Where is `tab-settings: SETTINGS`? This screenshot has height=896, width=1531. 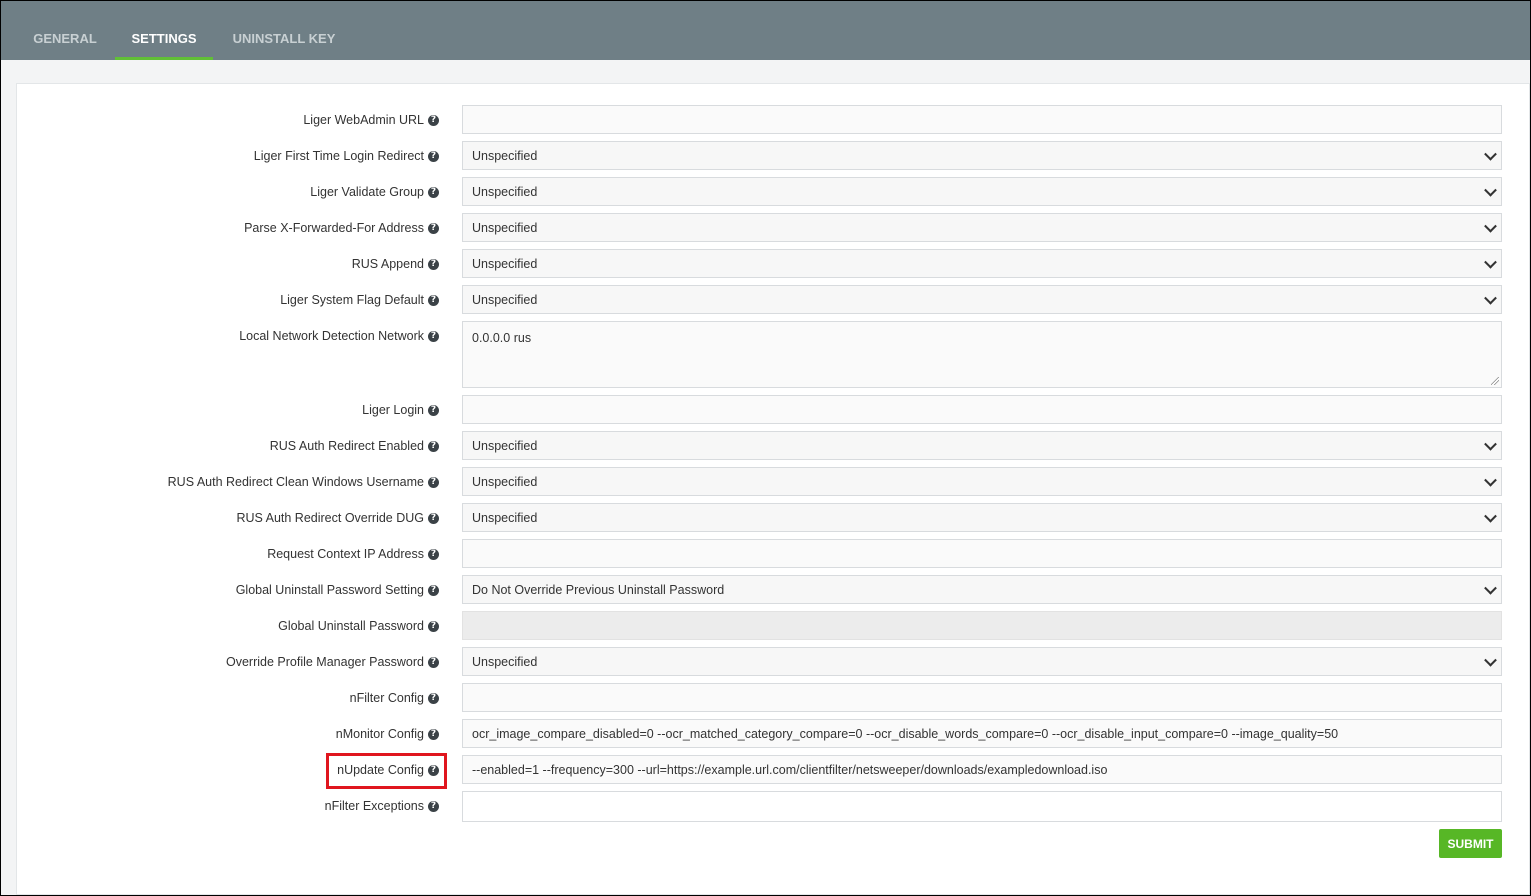
tab-settings: SETTINGS is located at coordinates (164, 30).